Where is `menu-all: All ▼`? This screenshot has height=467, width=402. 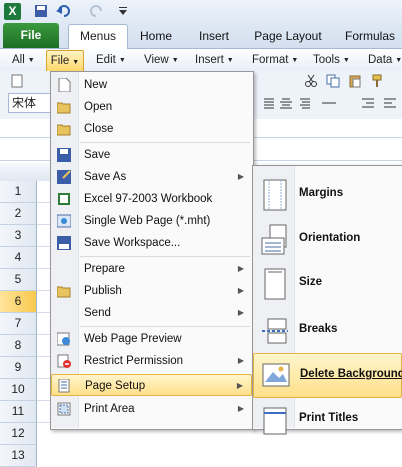
menu-all: All ▼ is located at coordinates (23, 60).